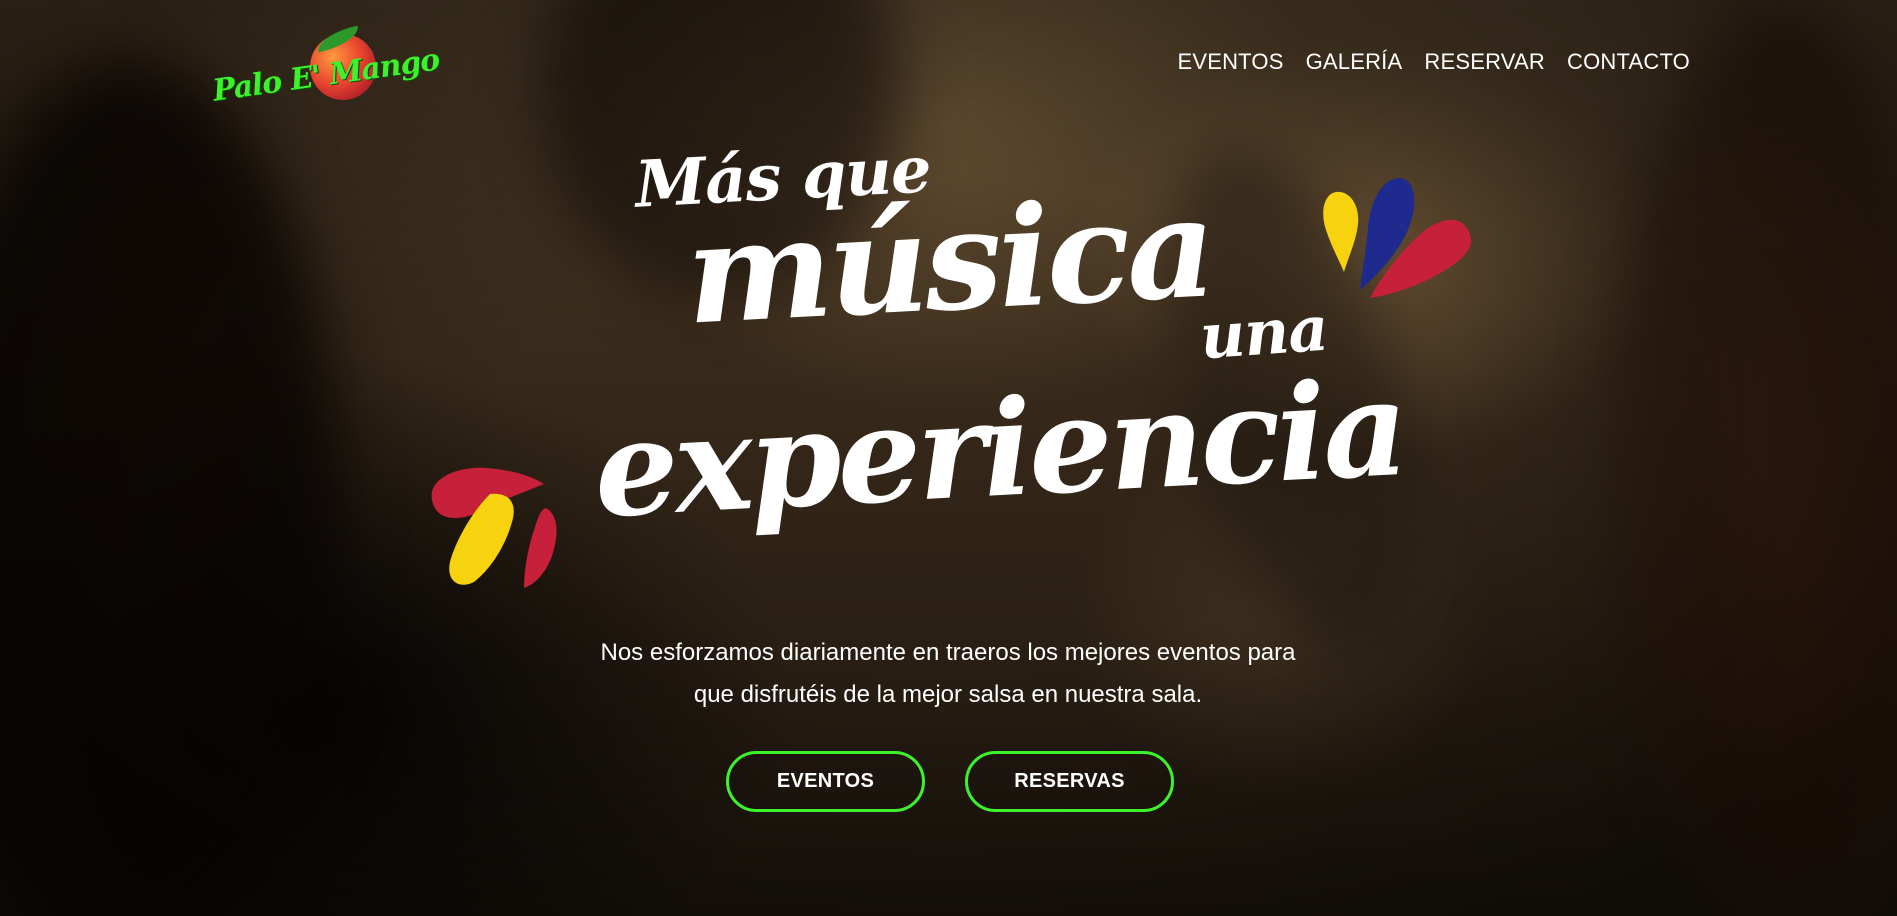  What do you see at coordinates (949, 260) in the screenshot?
I see `headline-line-2: música` at bounding box center [949, 260].